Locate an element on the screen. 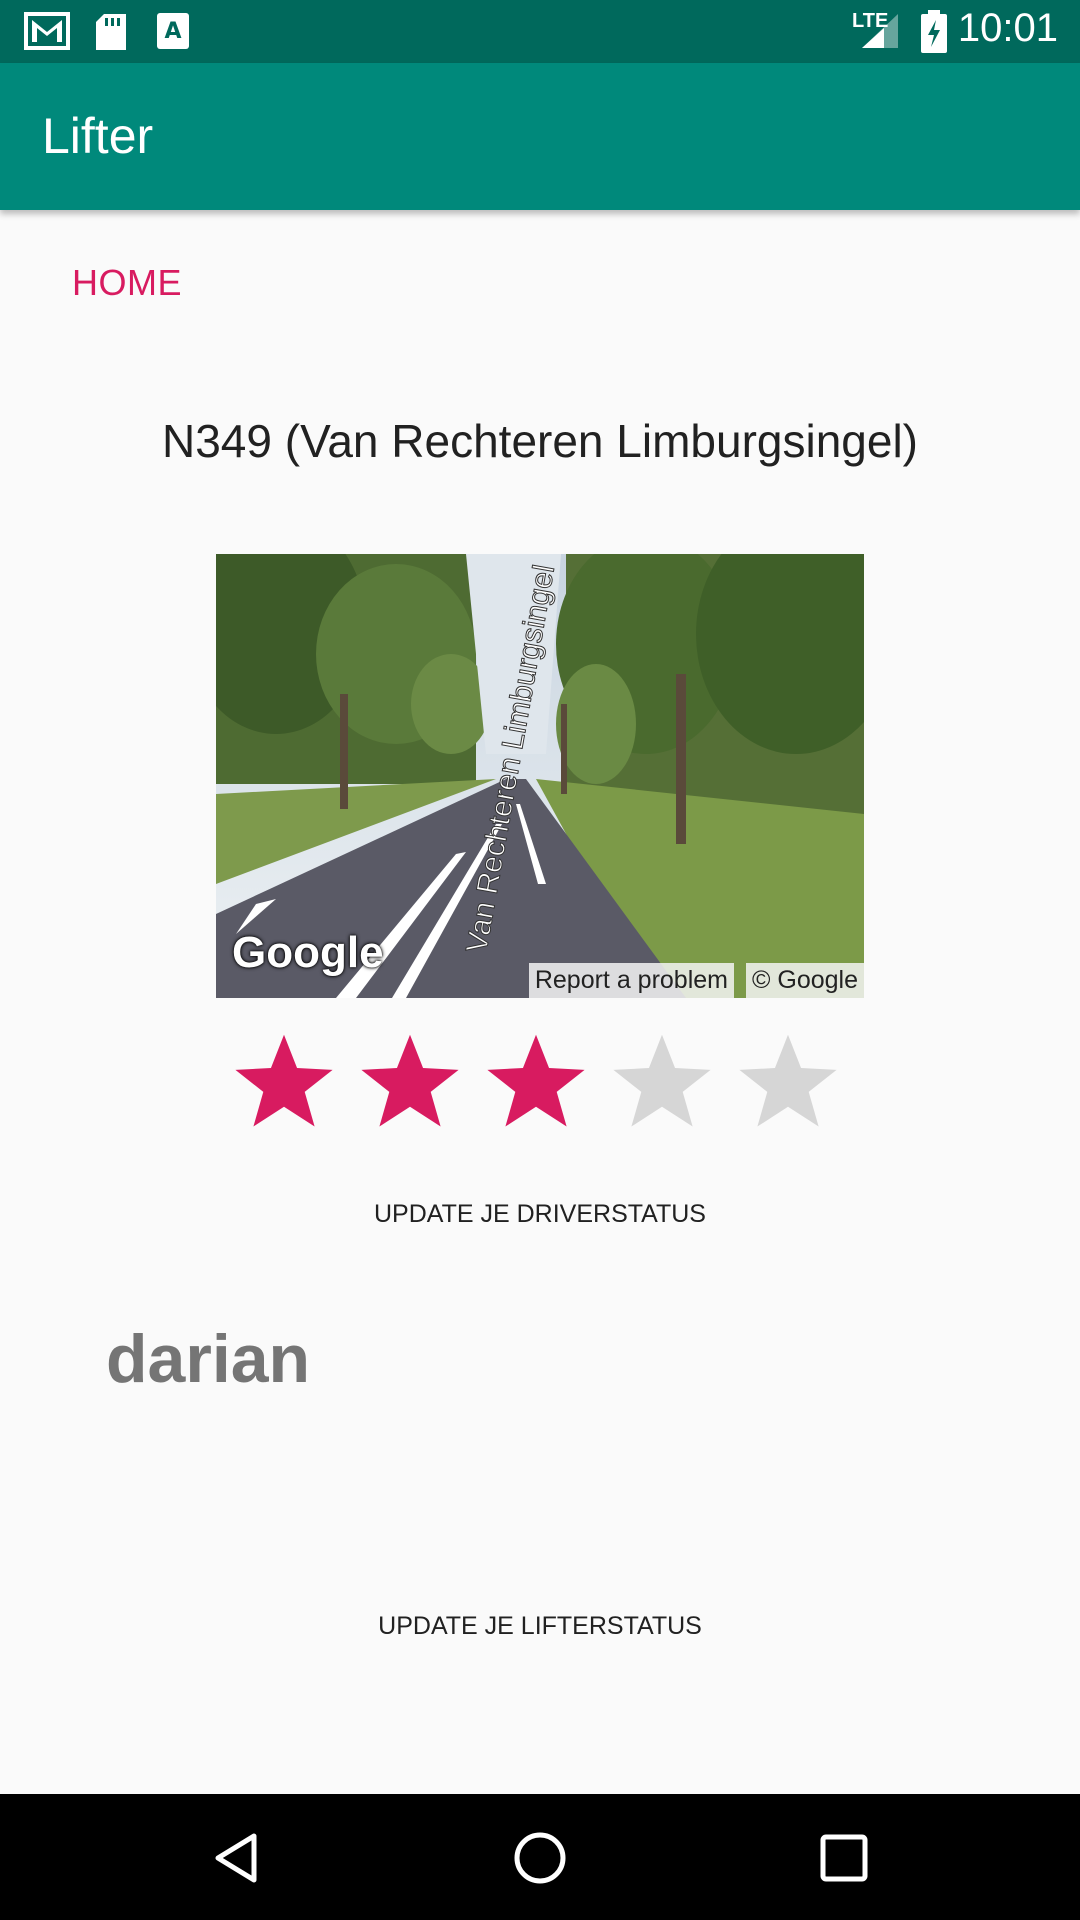  copyright-label: © Google is located at coordinates (805, 980).